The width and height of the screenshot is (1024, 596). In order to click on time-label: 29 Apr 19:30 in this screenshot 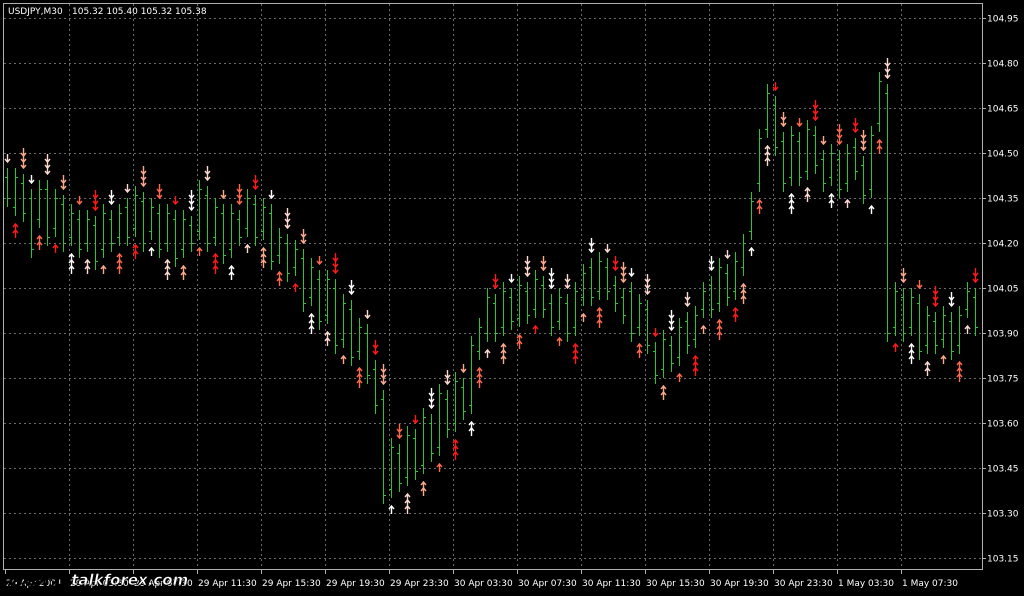, I will do `click(355, 584)`.